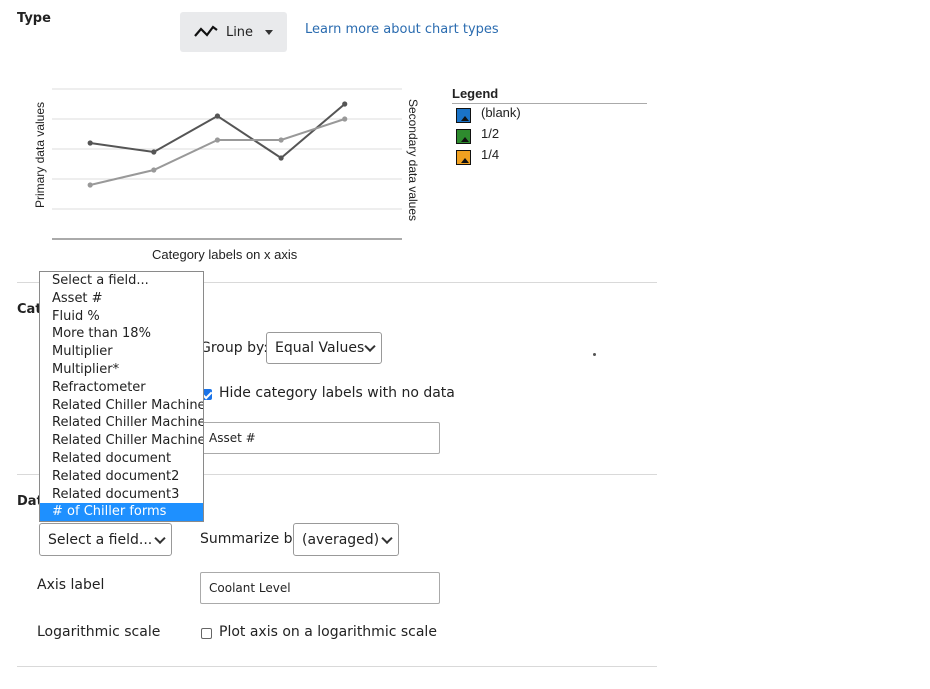 The height and width of the screenshot is (689, 930). I want to click on y-axis-left-label: Primary data values, so click(40, 155).